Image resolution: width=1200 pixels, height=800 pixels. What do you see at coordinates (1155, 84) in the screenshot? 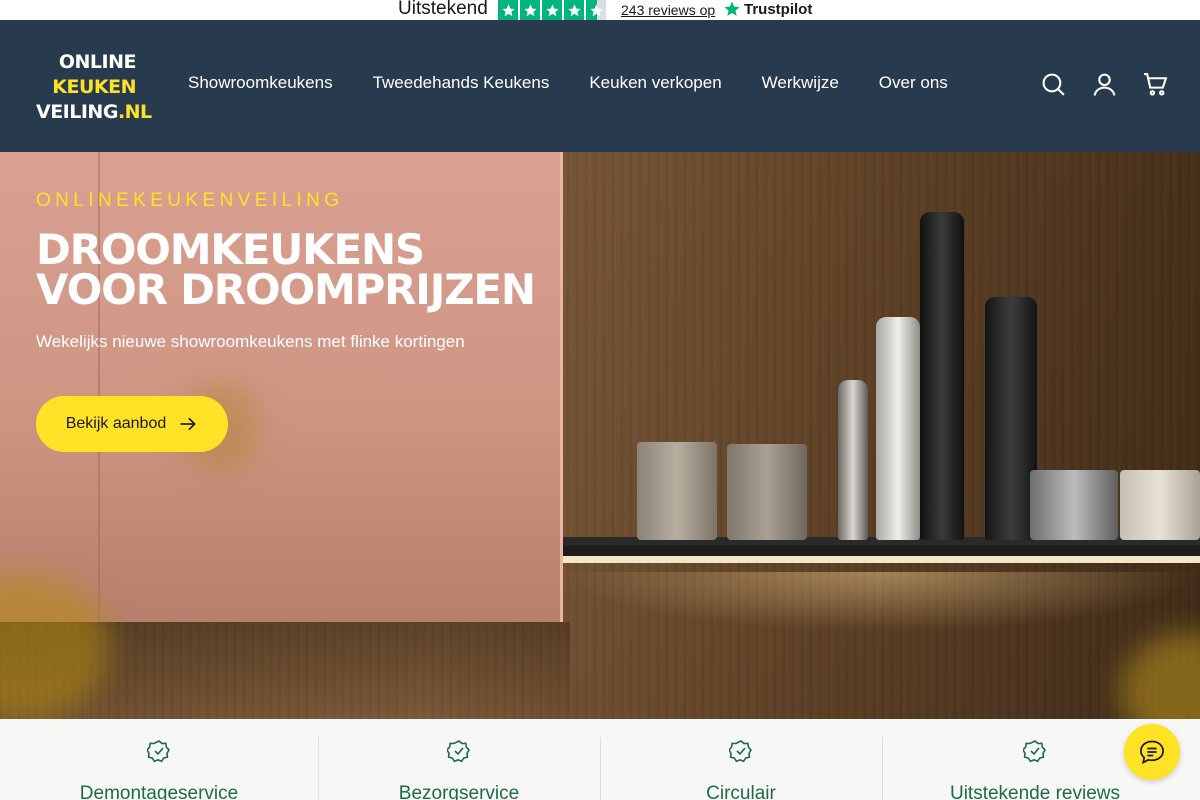
I see `cart-icon` at bounding box center [1155, 84].